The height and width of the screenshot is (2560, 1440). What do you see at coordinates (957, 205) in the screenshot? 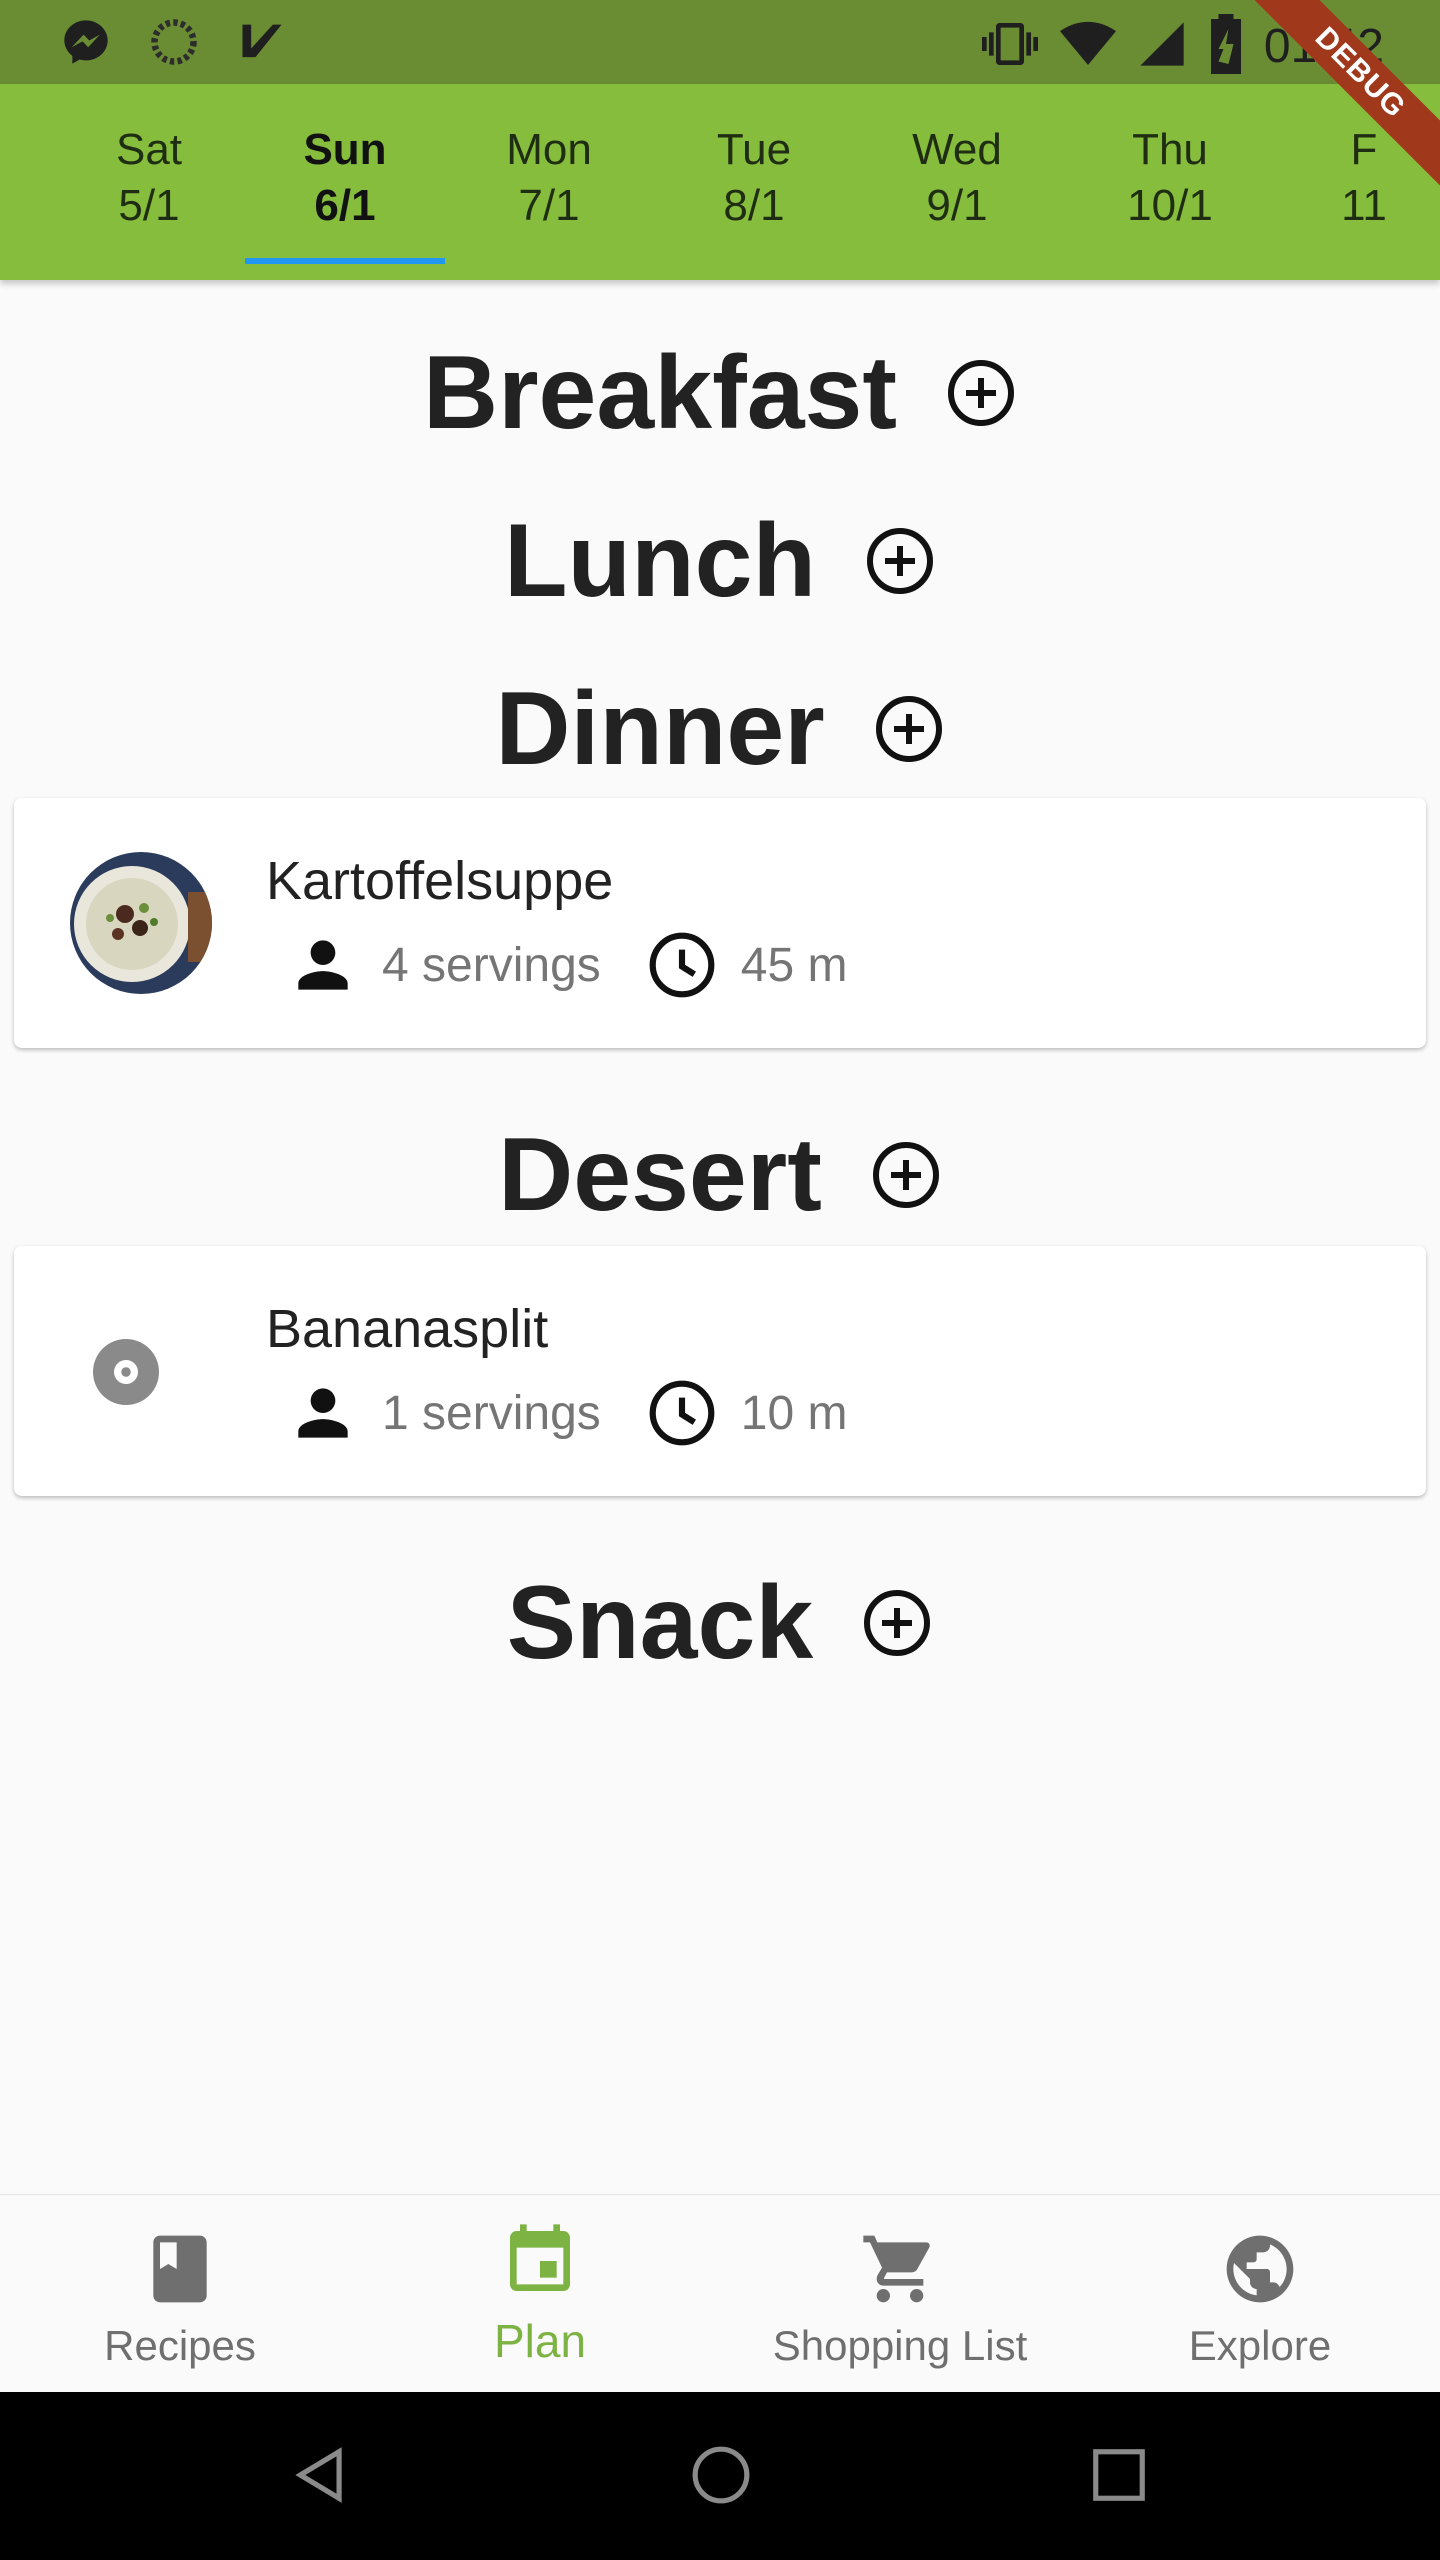
I see `date-tab-date: 9/1` at bounding box center [957, 205].